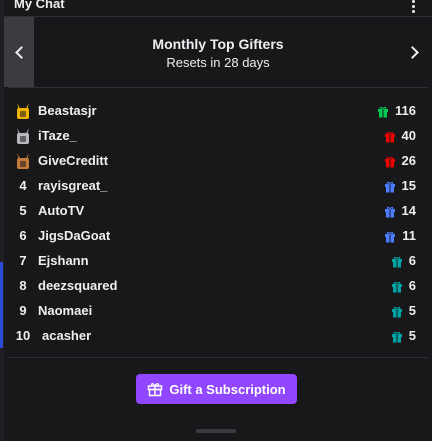  Describe the element at coordinates (73, 160) in the screenshot. I see `gifter-username: GiveCreditt` at that location.